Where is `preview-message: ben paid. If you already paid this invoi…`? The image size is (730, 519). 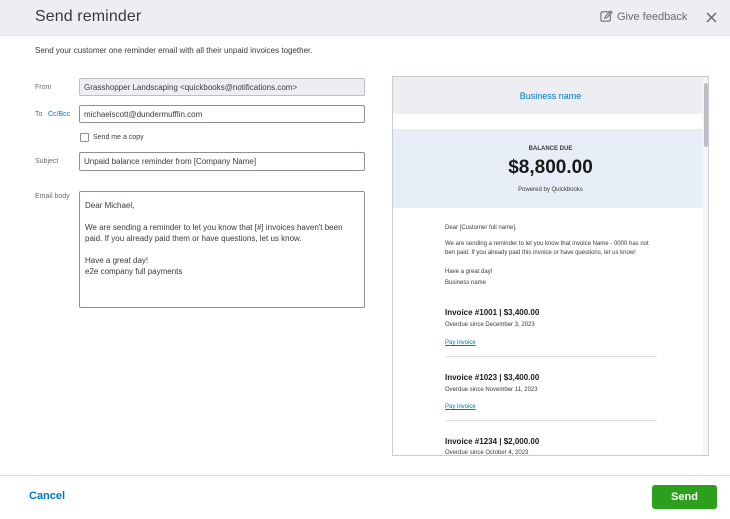 preview-message: ben paid. If you already paid this invoi… is located at coordinates (540, 253).